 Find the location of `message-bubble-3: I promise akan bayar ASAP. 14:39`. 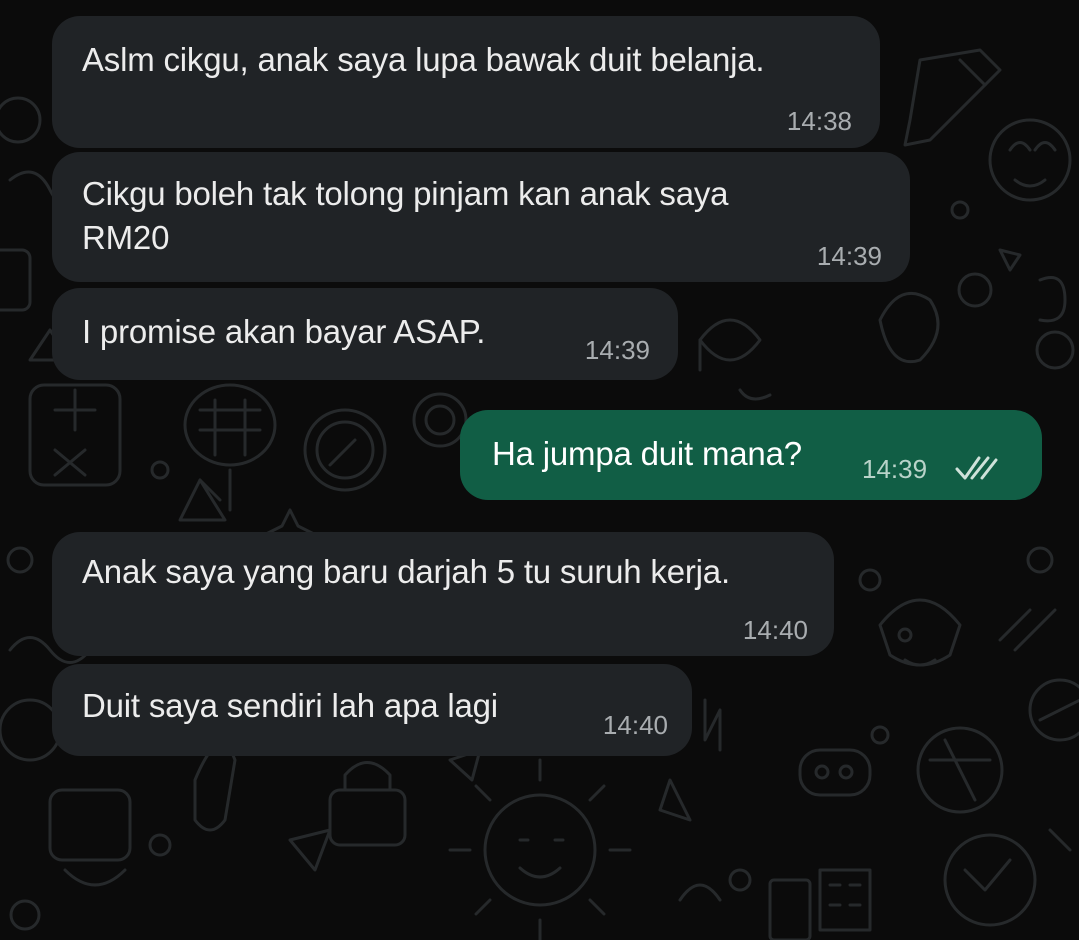

message-bubble-3: I promise akan bayar ASAP. 14:39 is located at coordinates (365, 334).